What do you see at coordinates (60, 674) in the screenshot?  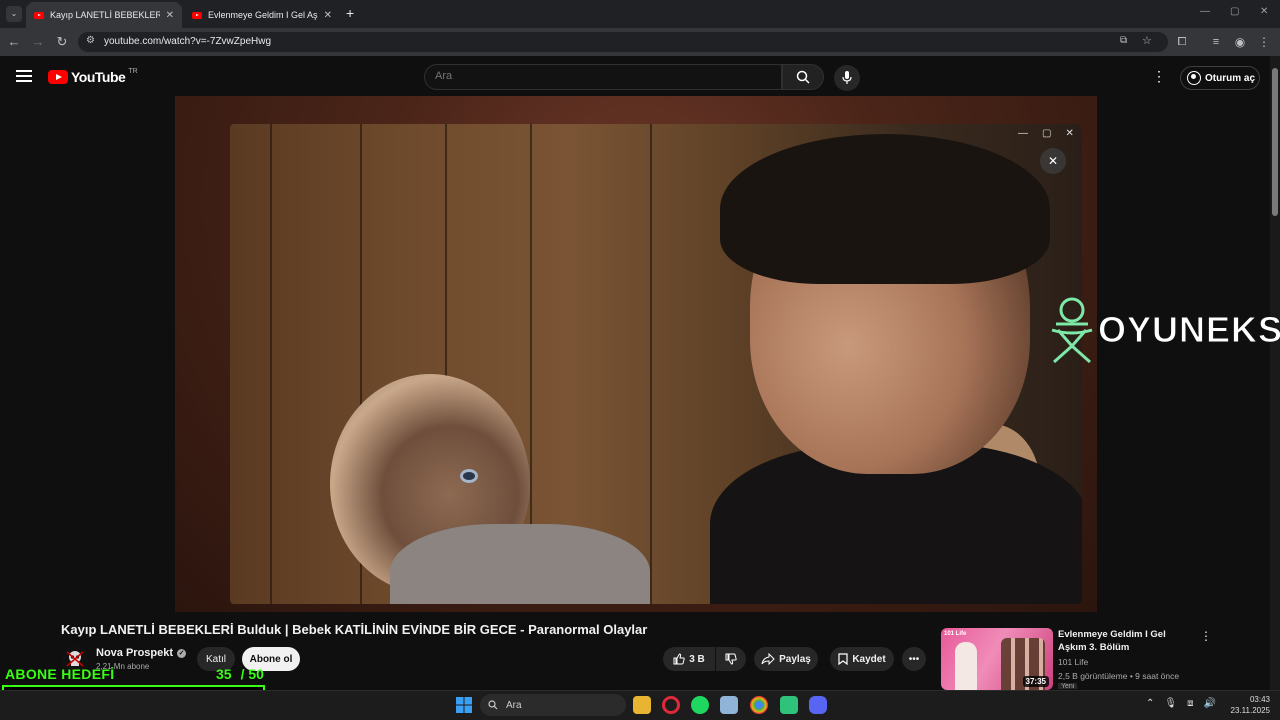 I see `subscriber-goal-label: ABONE HEDEFİ` at bounding box center [60, 674].